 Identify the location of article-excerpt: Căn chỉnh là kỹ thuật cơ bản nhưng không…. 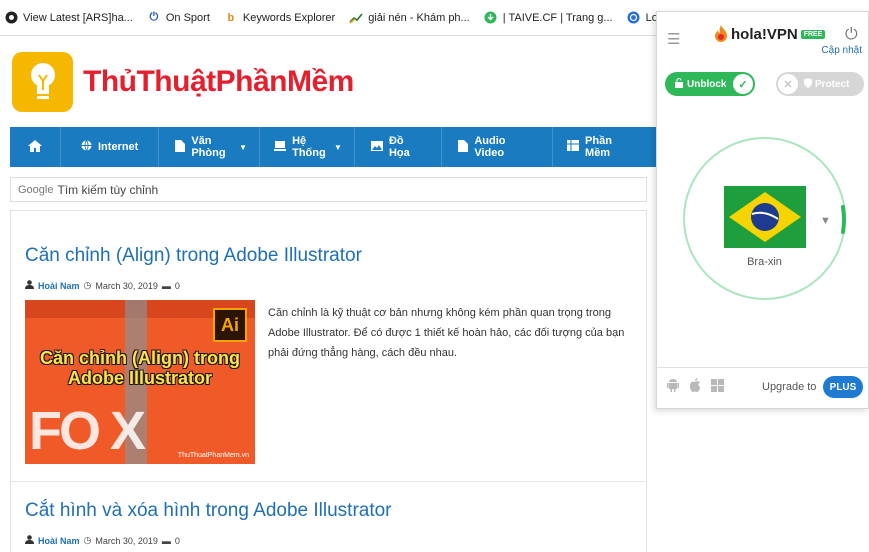
(446, 333).